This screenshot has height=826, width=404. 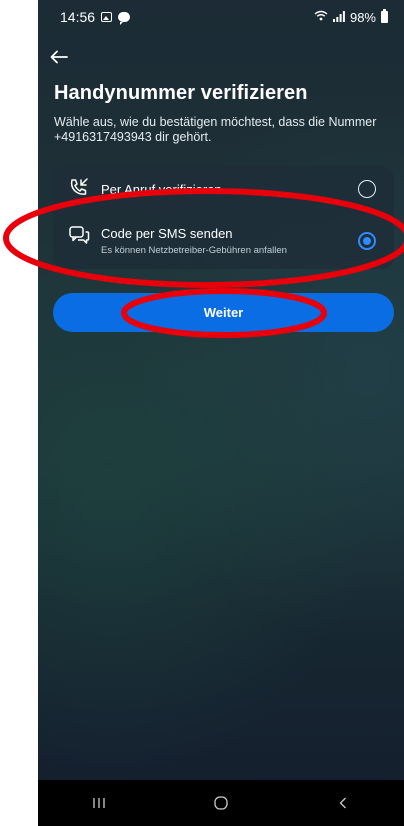 I want to click on option-call-verify: Per Anruf verifizieren, so click(x=223, y=188).